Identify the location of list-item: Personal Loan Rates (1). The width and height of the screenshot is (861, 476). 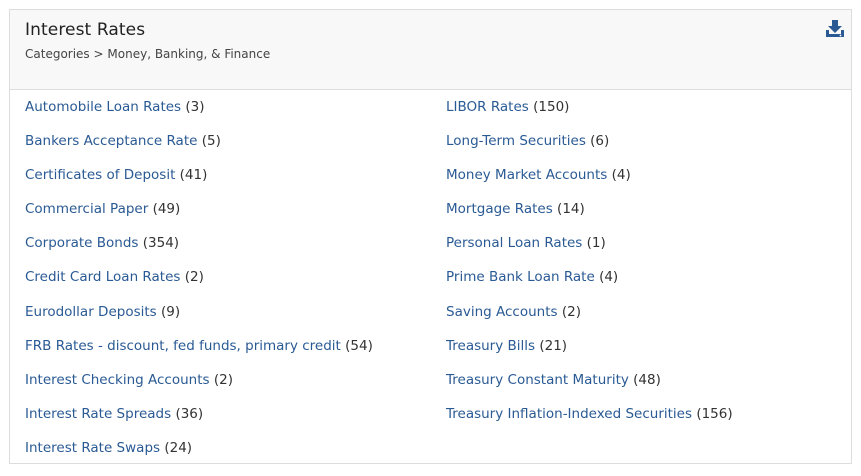
(589, 246).